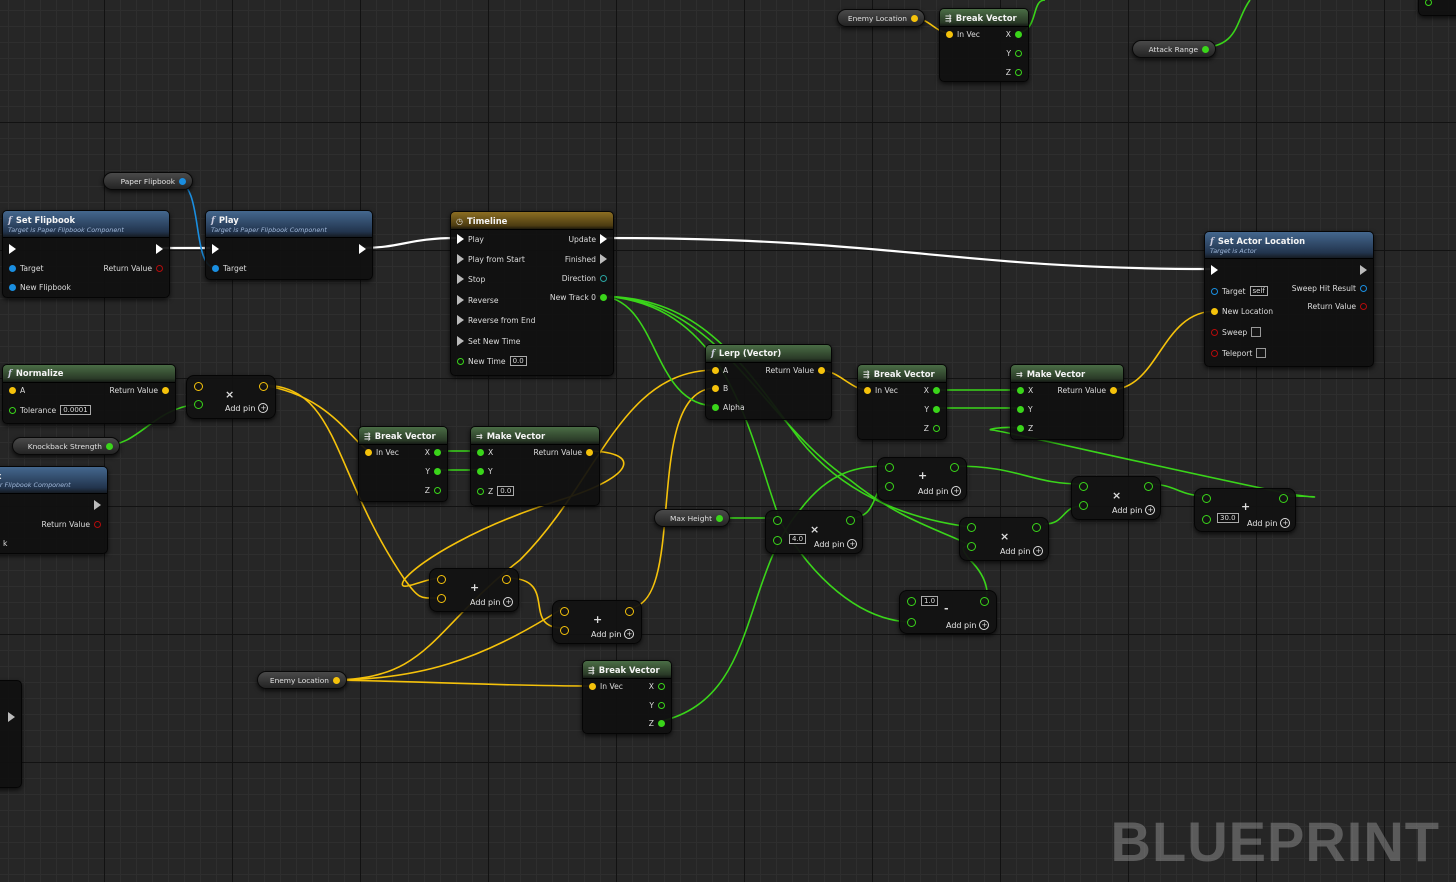 Image resolution: width=1456 pixels, height=882 pixels. I want to click on new-flipbook-pin, so click(12, 287).